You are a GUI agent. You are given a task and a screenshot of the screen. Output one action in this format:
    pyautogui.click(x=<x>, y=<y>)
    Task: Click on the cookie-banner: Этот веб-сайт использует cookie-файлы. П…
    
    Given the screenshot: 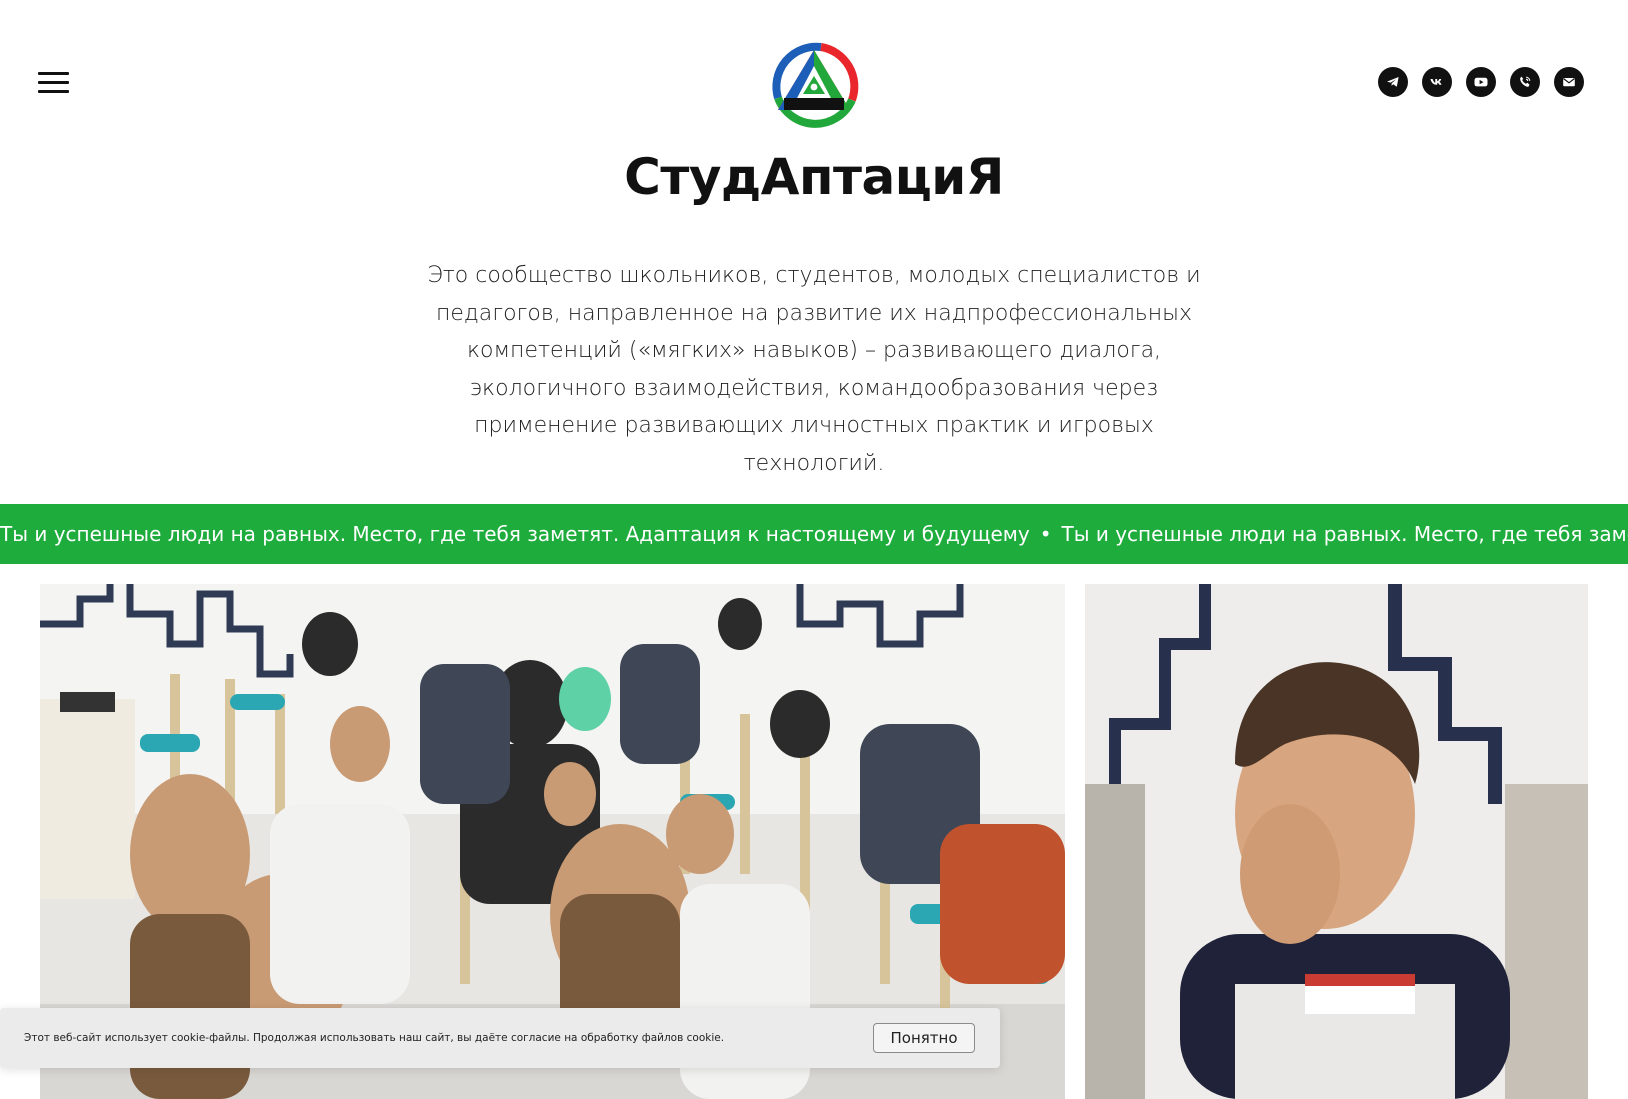 What is the action you would take?
    pyautogui.click(x=500, y=1038)
    